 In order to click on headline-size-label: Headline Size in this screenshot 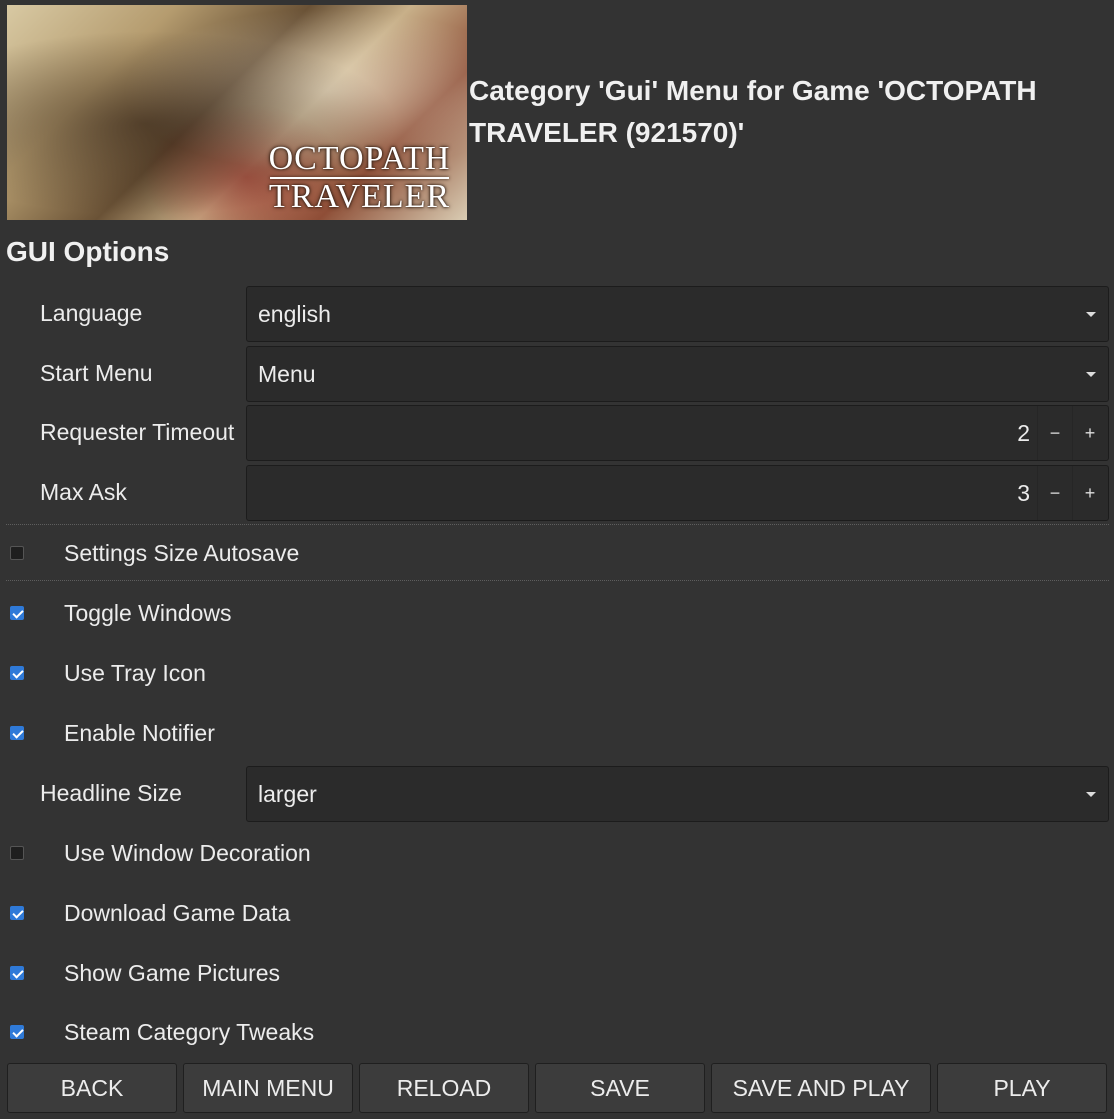, I will do `click(111, 793)`.